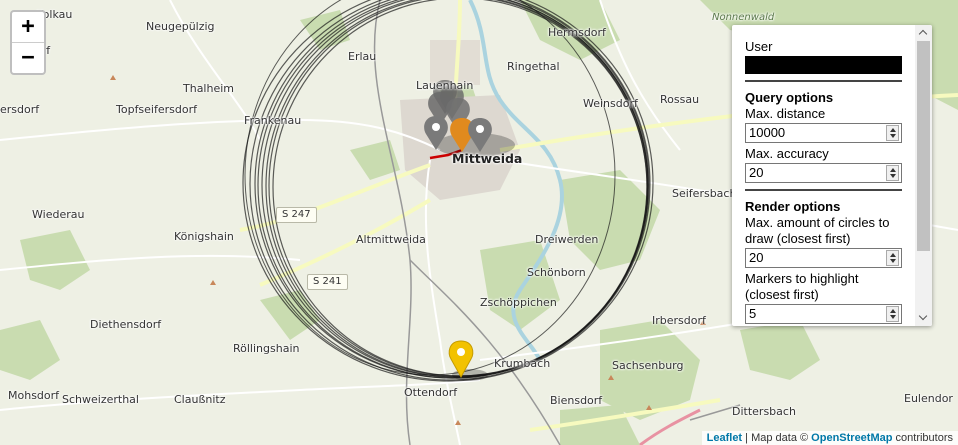 The image size is (958, 445). What do you see at coordinates (518, 302) in the screenshot?
I see `place-label: Zschöppichen` at bounding box center [518, 302].